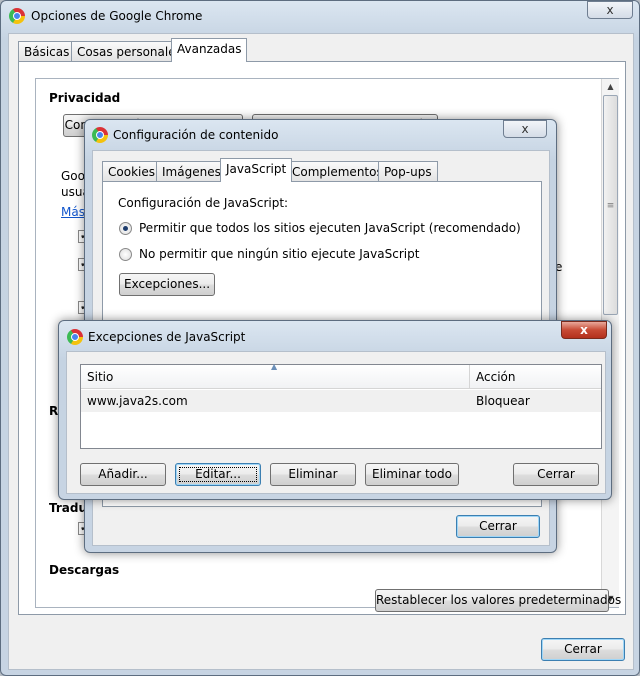 The height and width of the screenshot is (676, 640). Describe the element at coordinates (68, 508) in the screenshot. I see `translate-section-title: Tradu` at that location.